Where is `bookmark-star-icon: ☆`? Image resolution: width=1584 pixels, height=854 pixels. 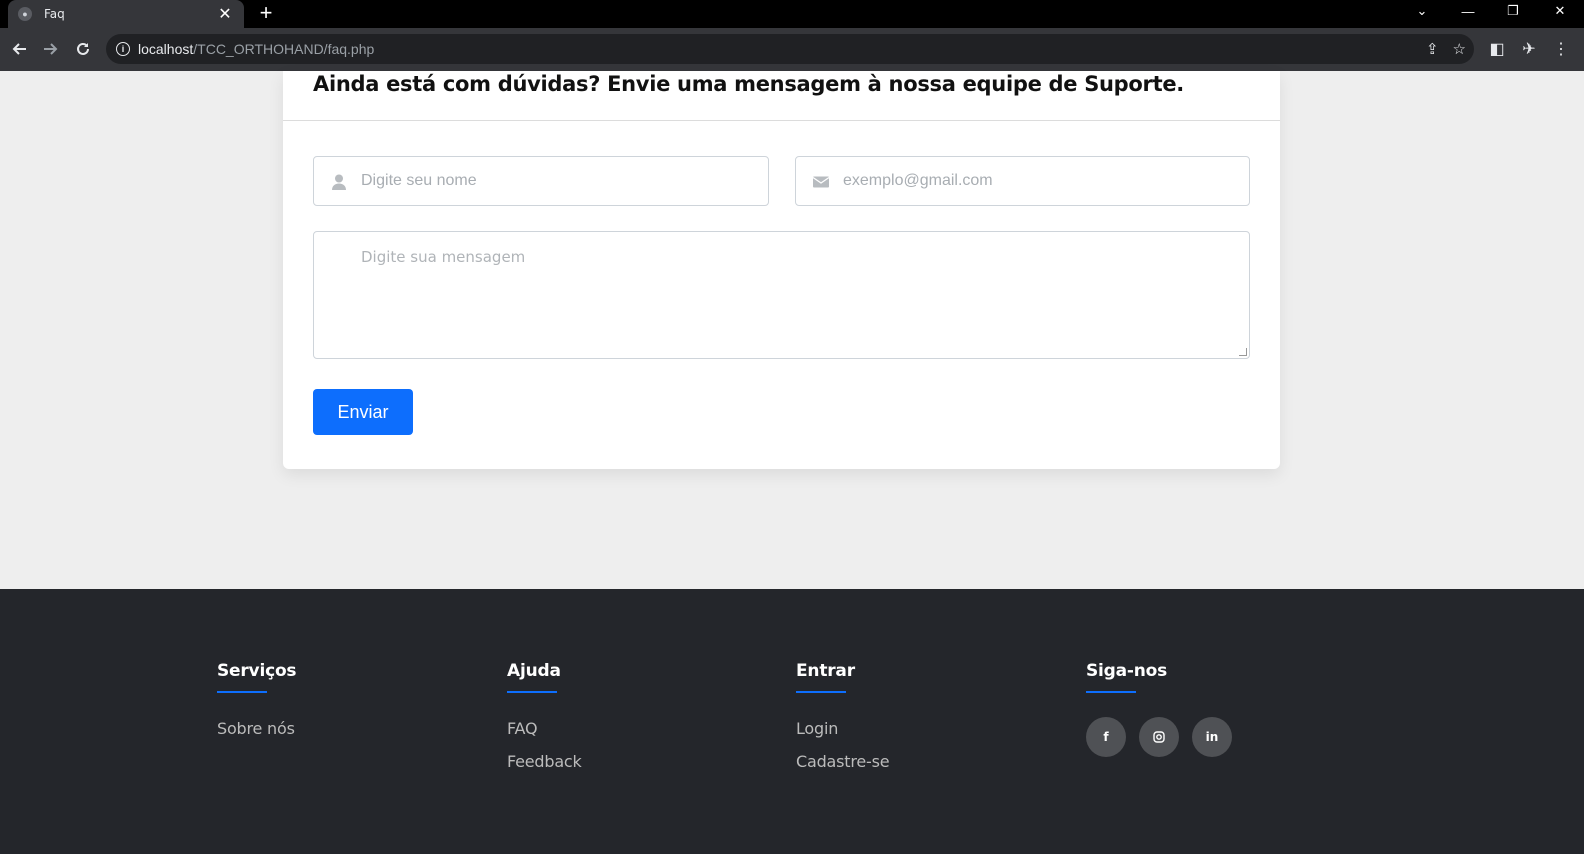
bookmark-star-icon: ☆ is located at coordinates (1459, 49).